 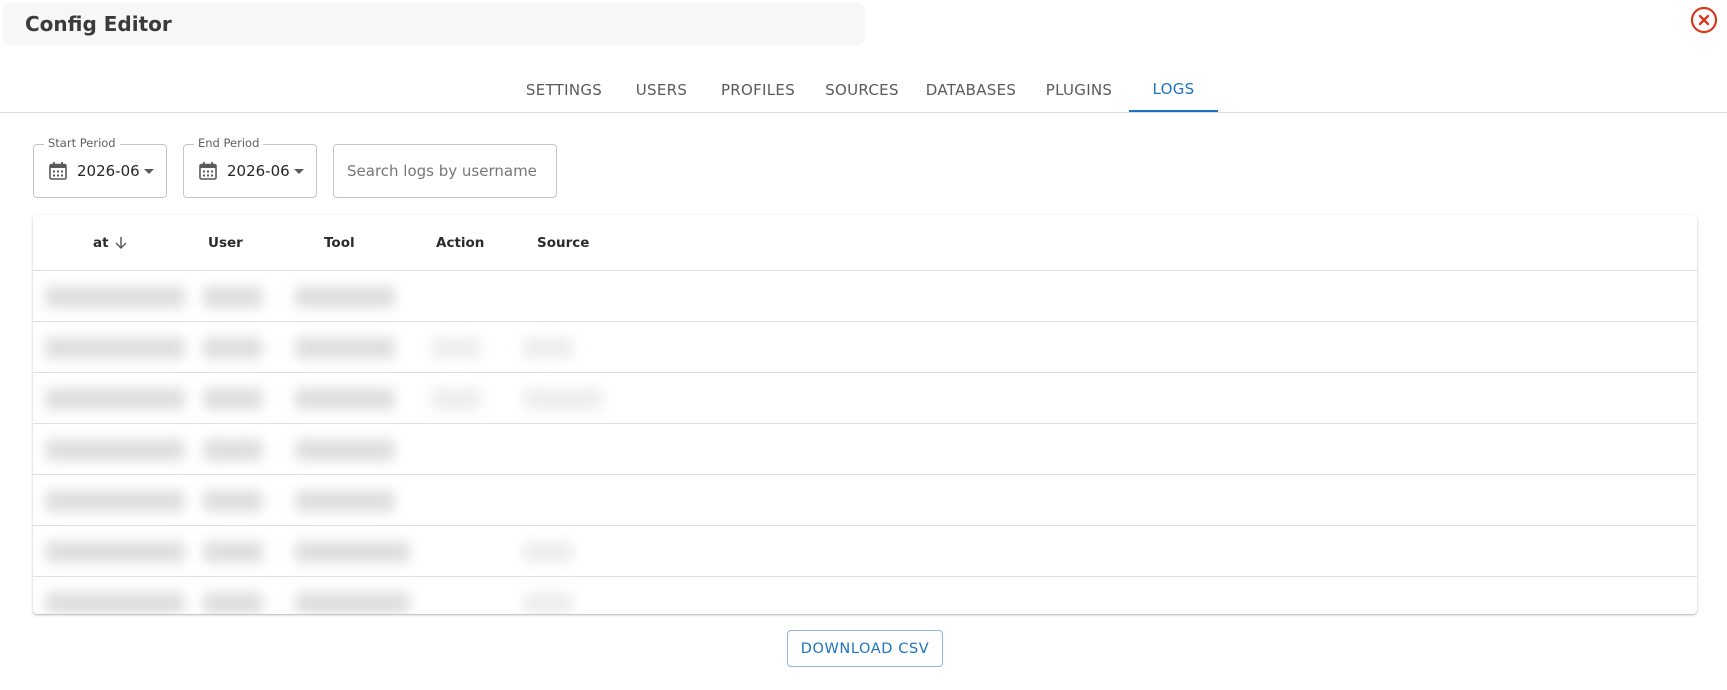 I want to click on end-period-label: End Period, so click(x=229, y=143).